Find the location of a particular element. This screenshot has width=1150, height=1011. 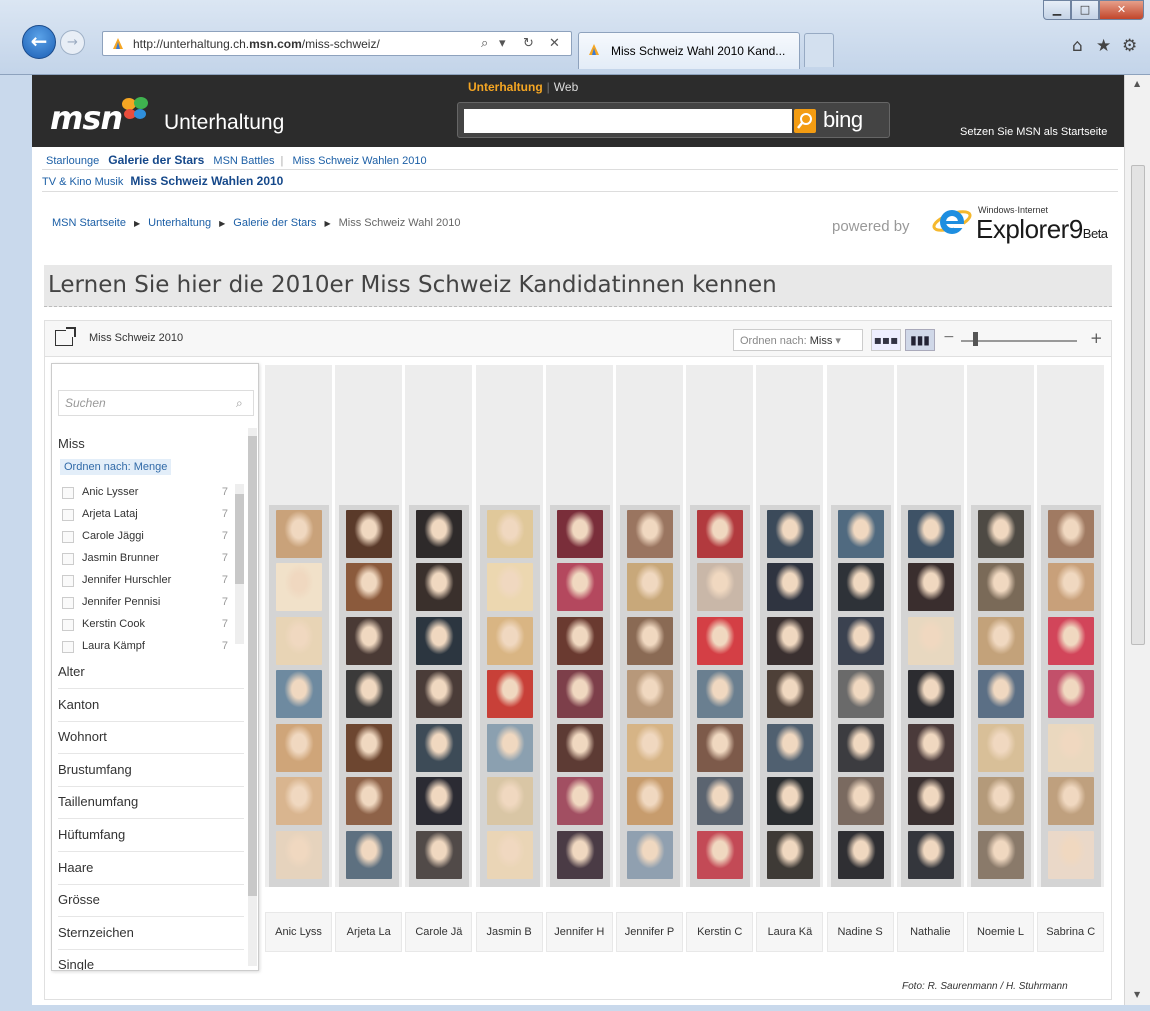

filter-panel-scrollbar is located at coordinates (252, 697).